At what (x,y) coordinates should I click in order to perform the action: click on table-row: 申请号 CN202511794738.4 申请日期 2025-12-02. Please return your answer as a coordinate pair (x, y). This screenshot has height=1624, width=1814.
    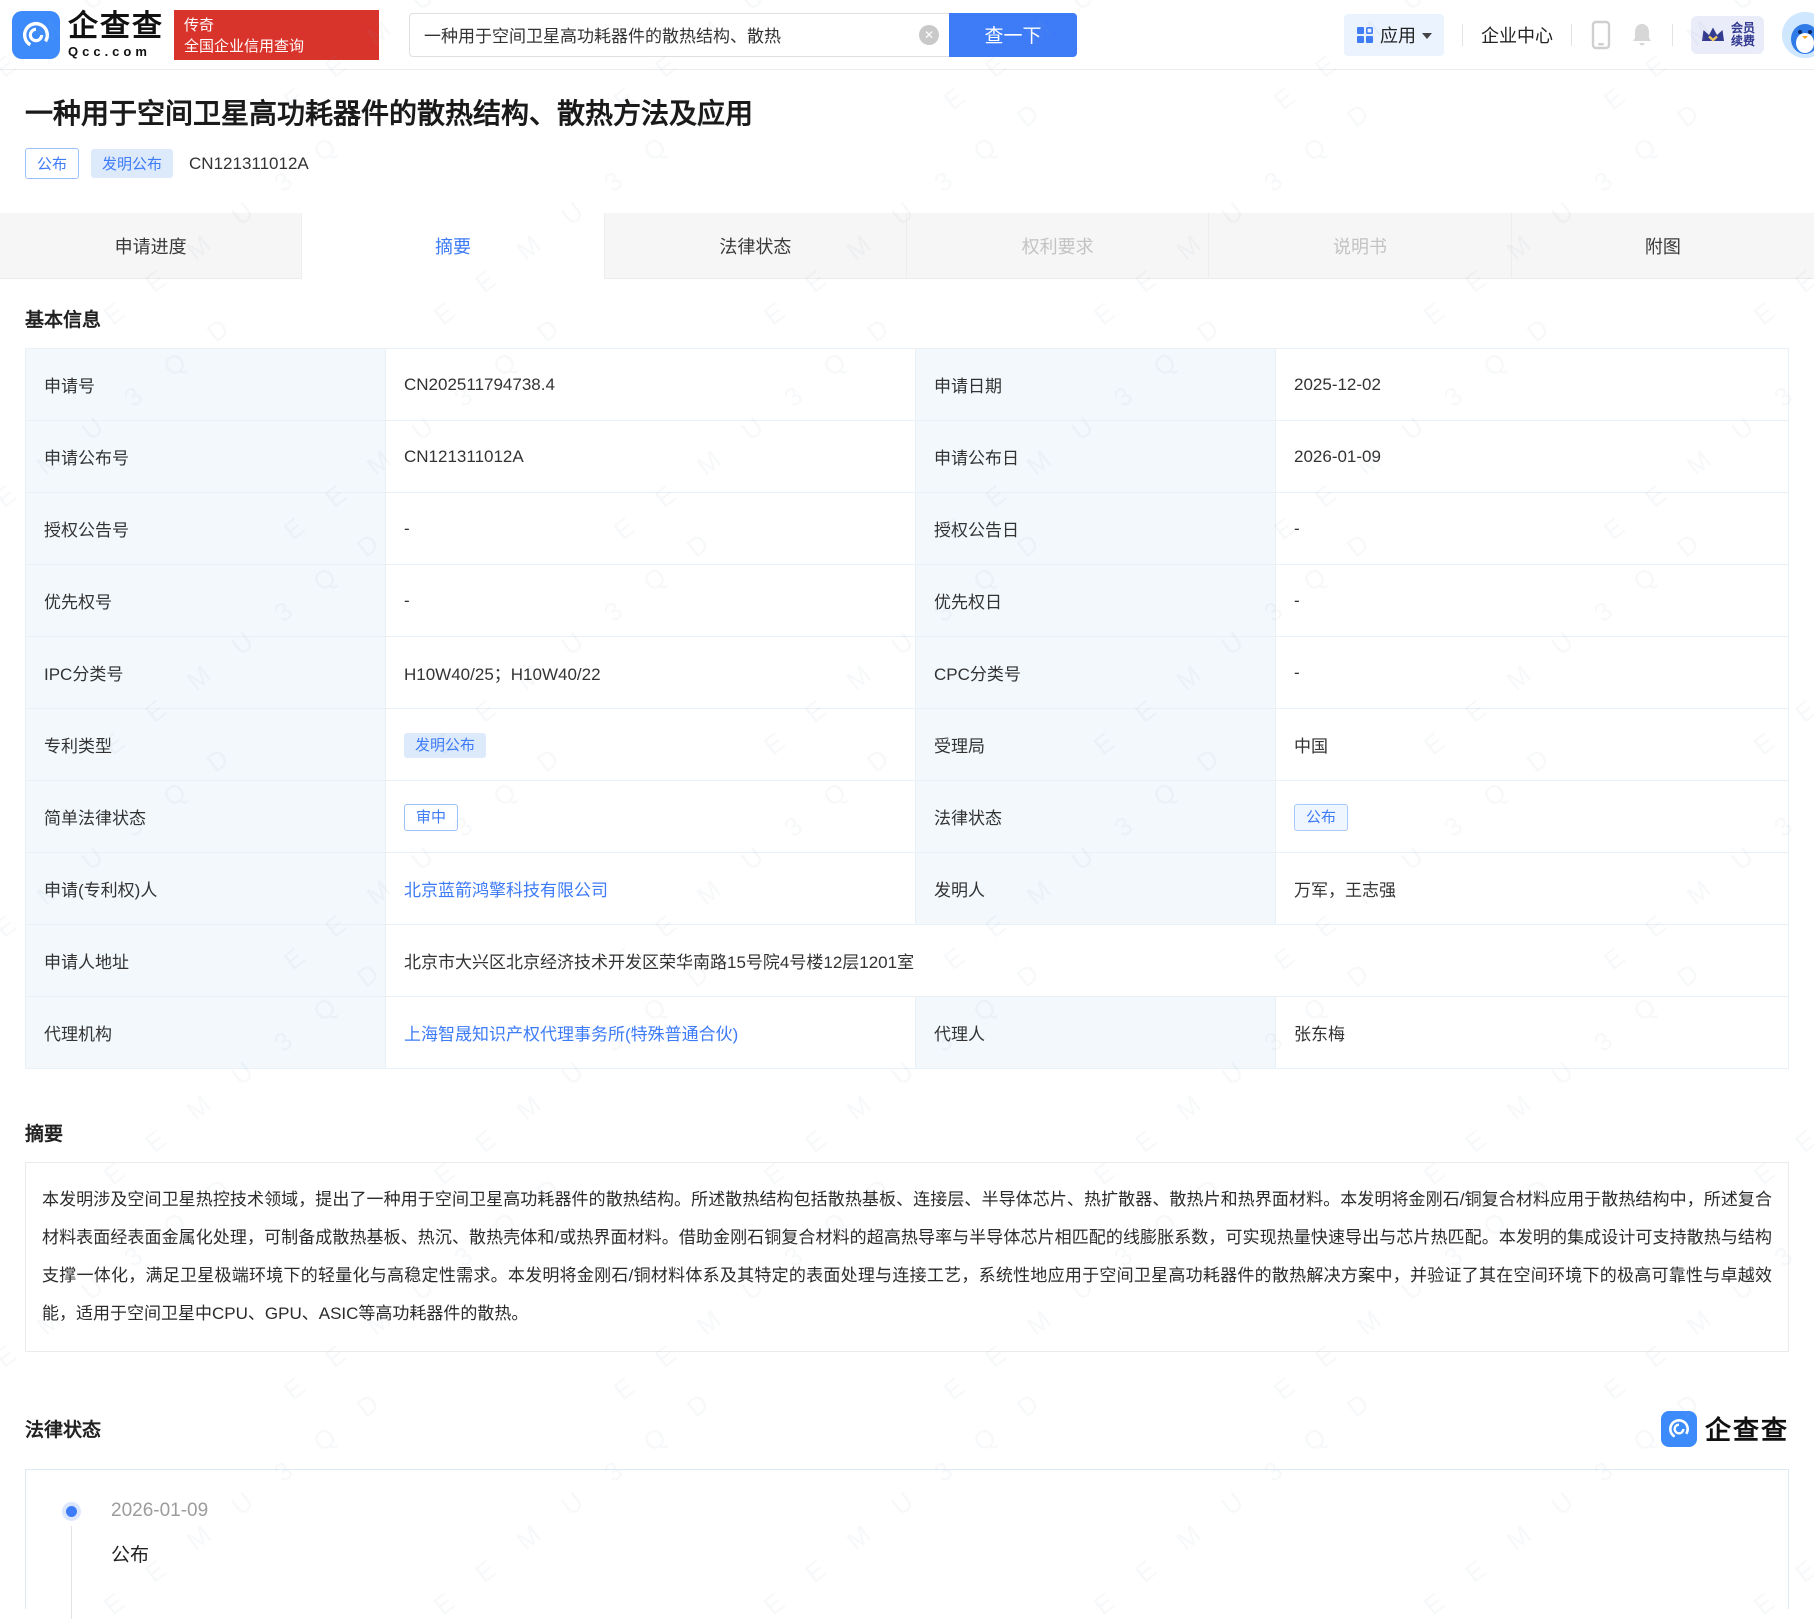
    Looking at the image, I should click on (907, 384).